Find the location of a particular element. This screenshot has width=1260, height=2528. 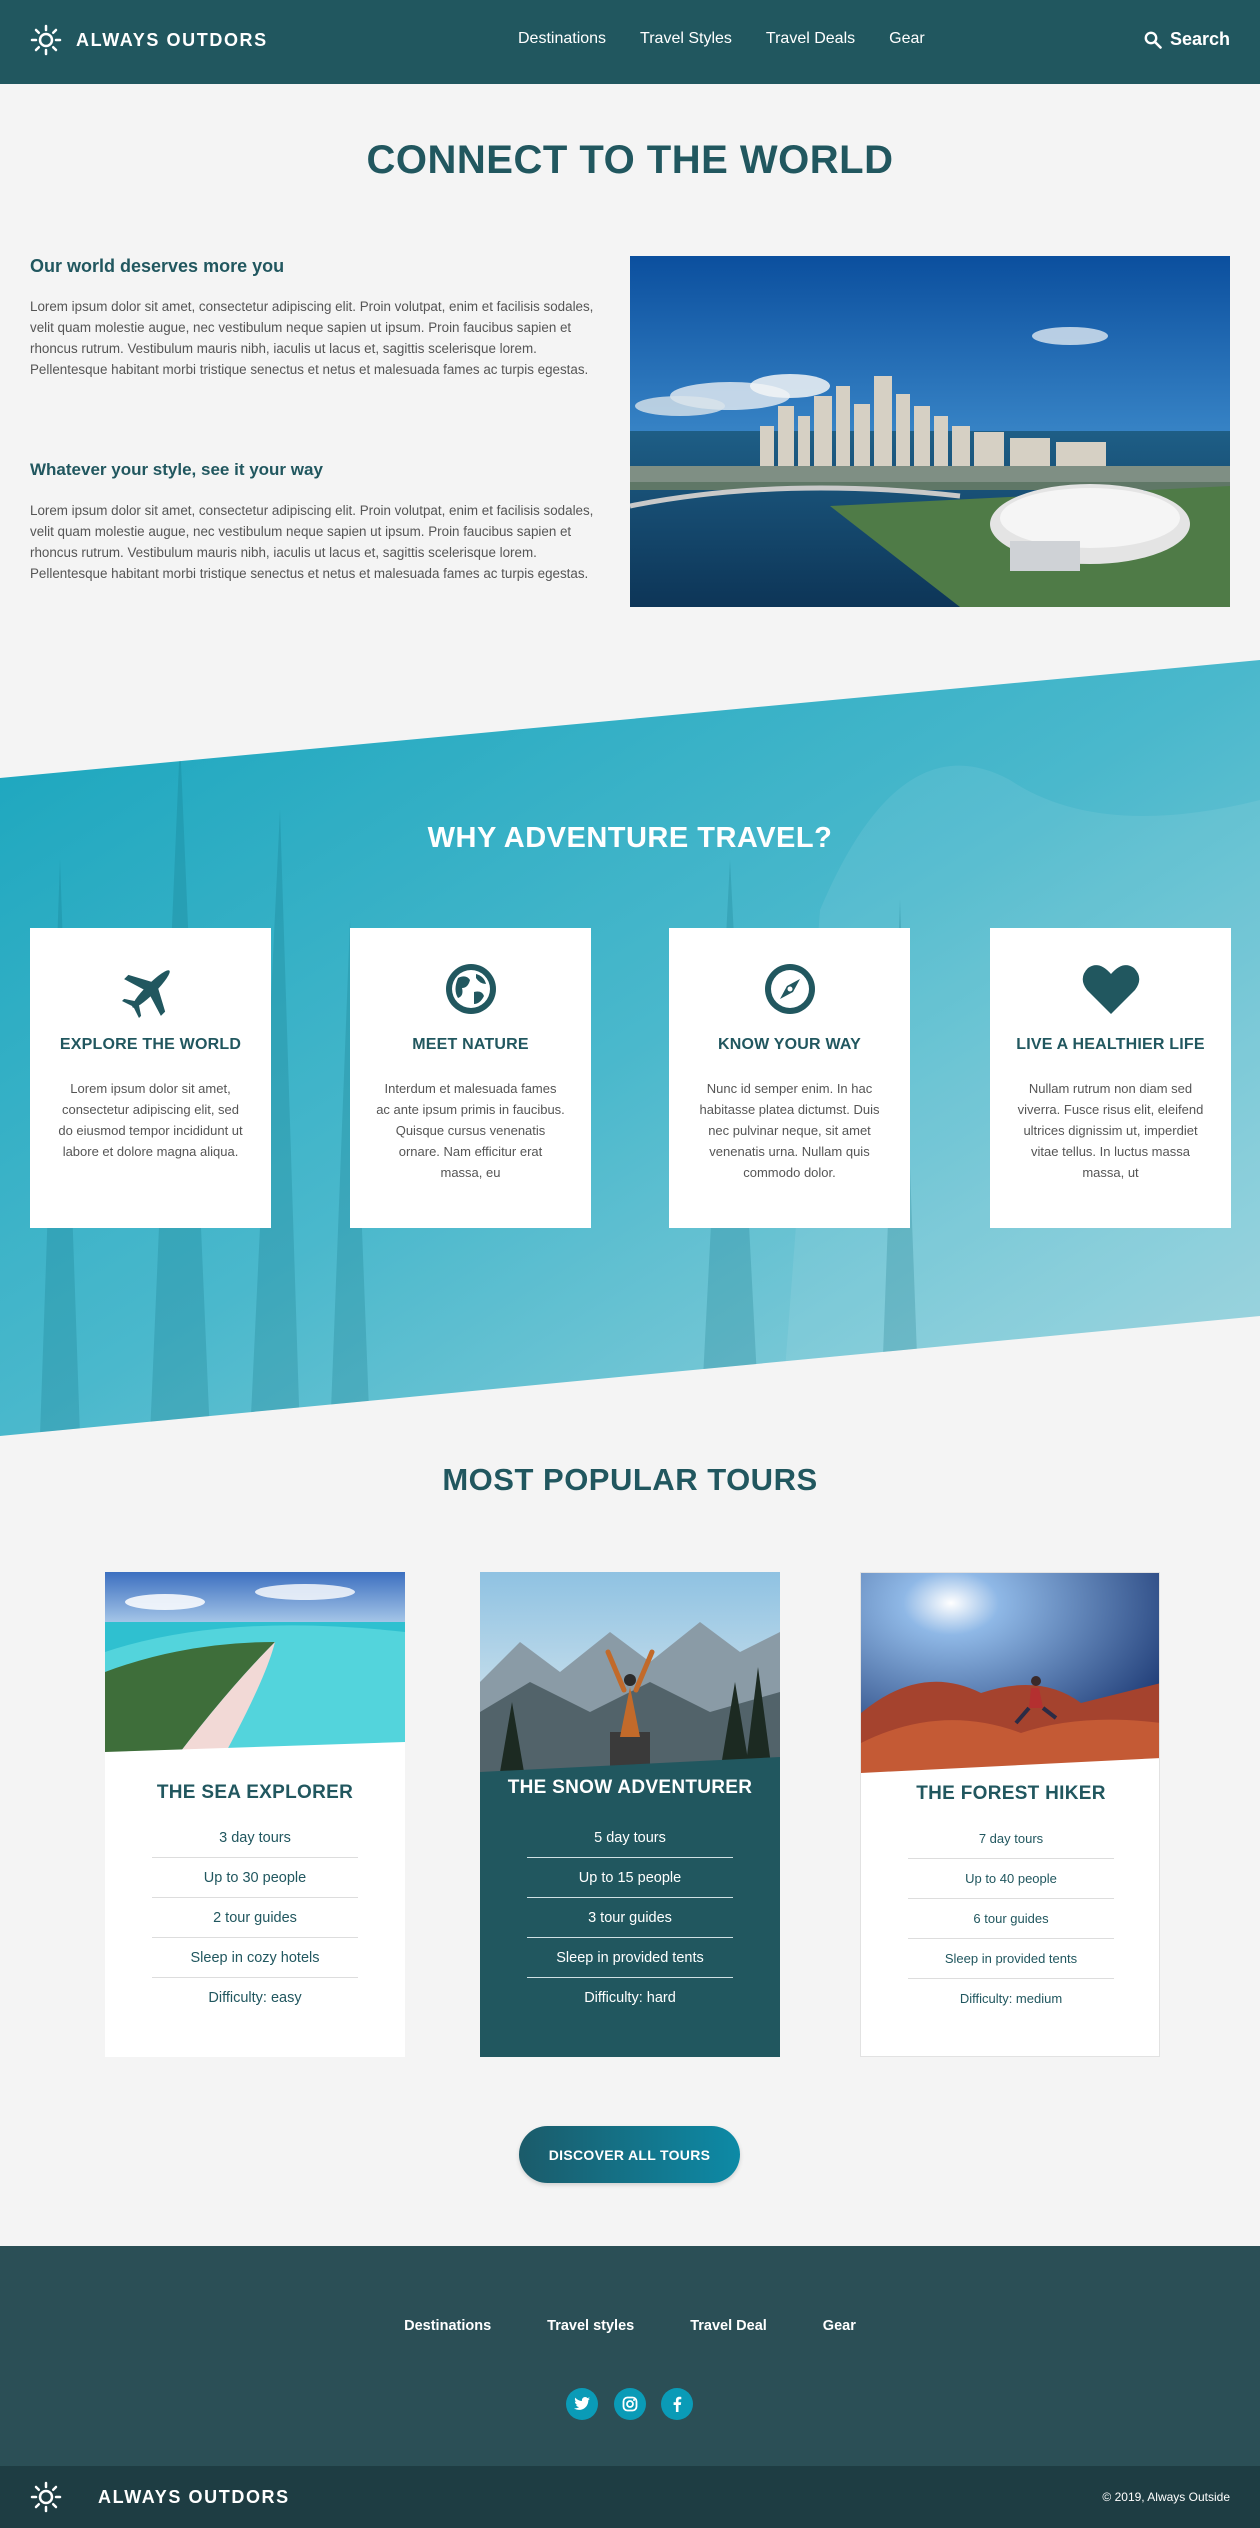

city-image is located at coordinates (930, 431).